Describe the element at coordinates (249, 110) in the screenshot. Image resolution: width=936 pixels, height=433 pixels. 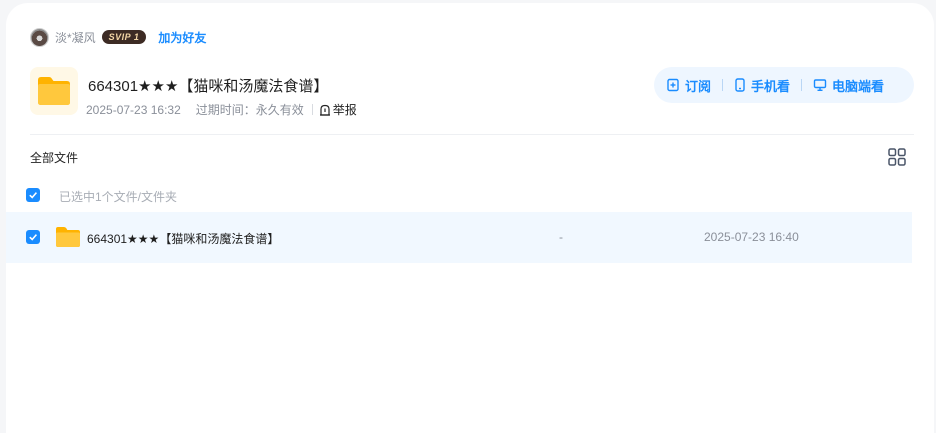
I see `share-expiry: 过期时间：永久有效` at that location.